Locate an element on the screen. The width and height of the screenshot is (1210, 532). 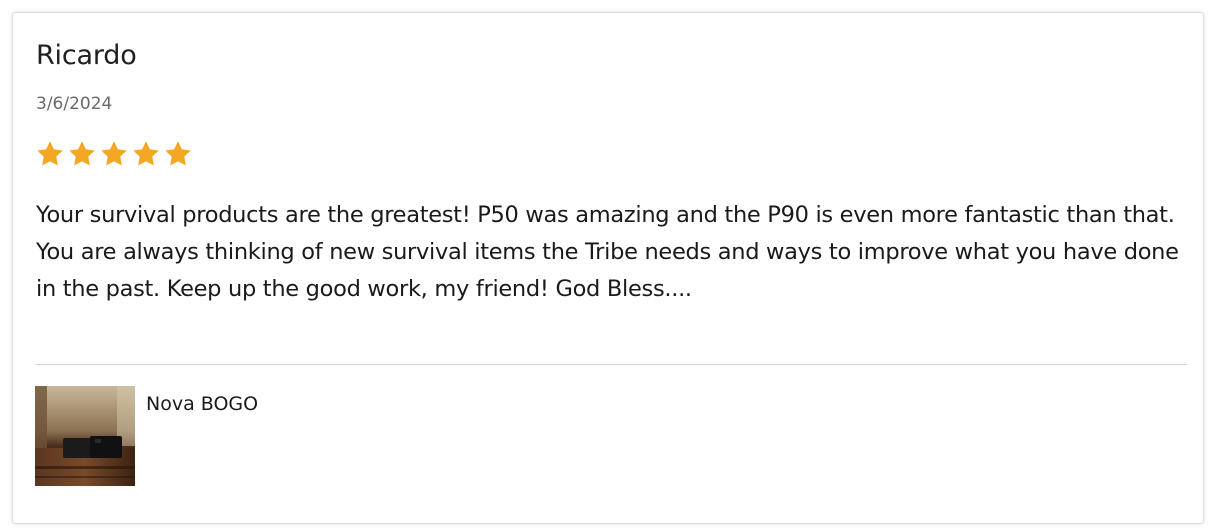
divider is located at coordinates (611, 364).